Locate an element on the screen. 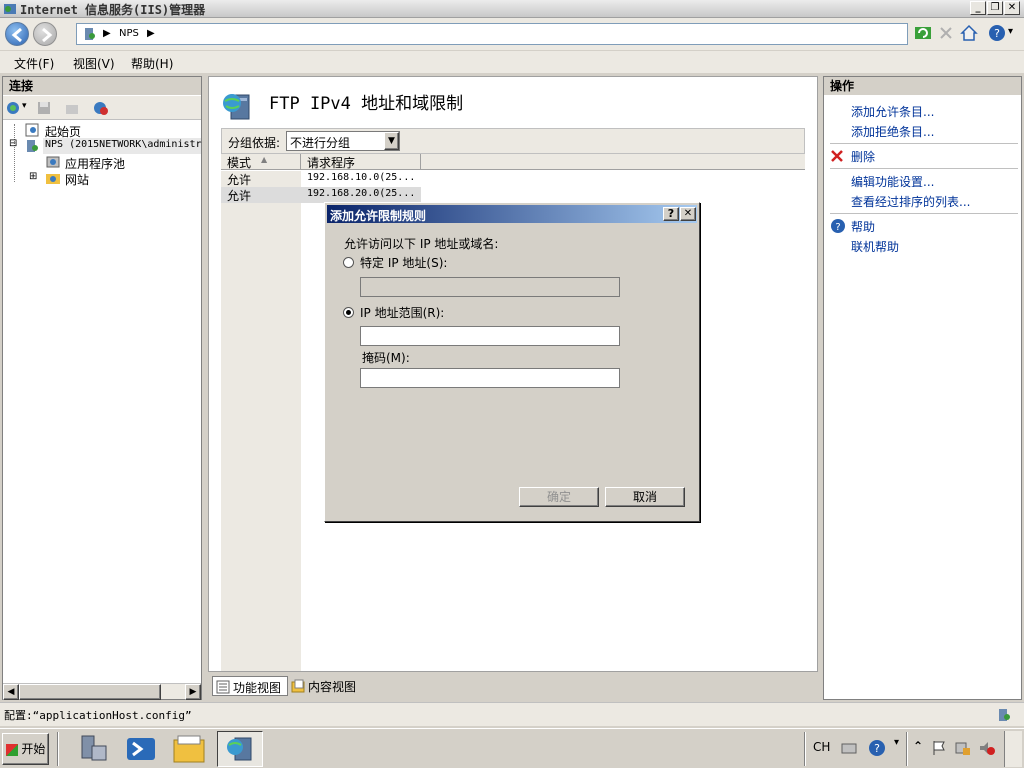 This screenshot has width=1024, height=768. action-center-flag-icon is located at coordinates (939, 748).